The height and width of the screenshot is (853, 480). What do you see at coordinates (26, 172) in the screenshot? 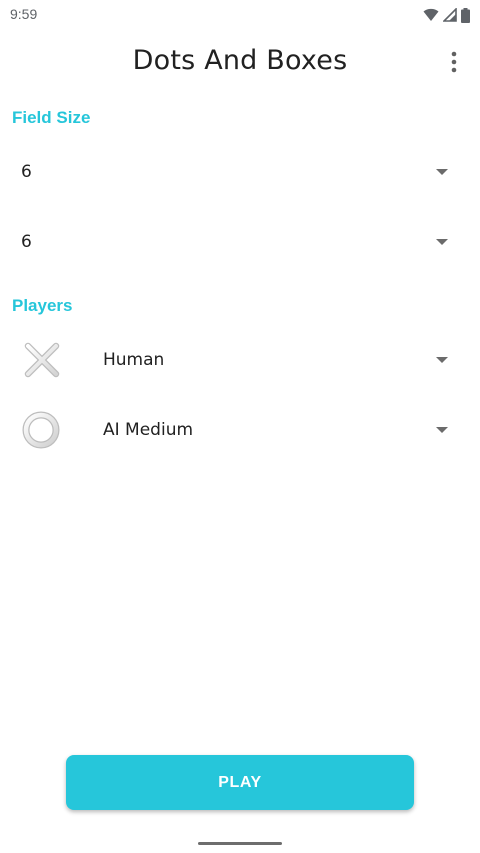
I see `field-width-value: 6` at bounding box center [26, 172].